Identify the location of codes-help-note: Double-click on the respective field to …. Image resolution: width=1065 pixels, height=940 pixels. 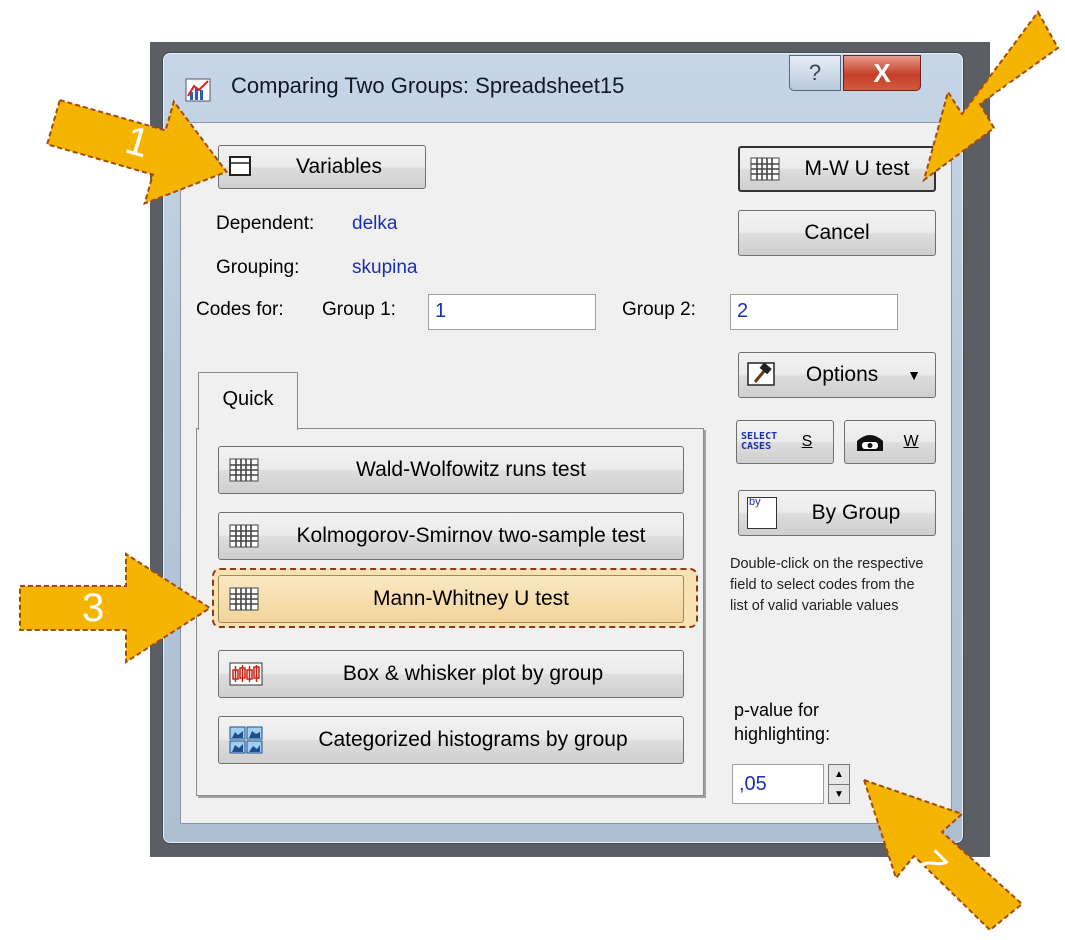
(827, 585).